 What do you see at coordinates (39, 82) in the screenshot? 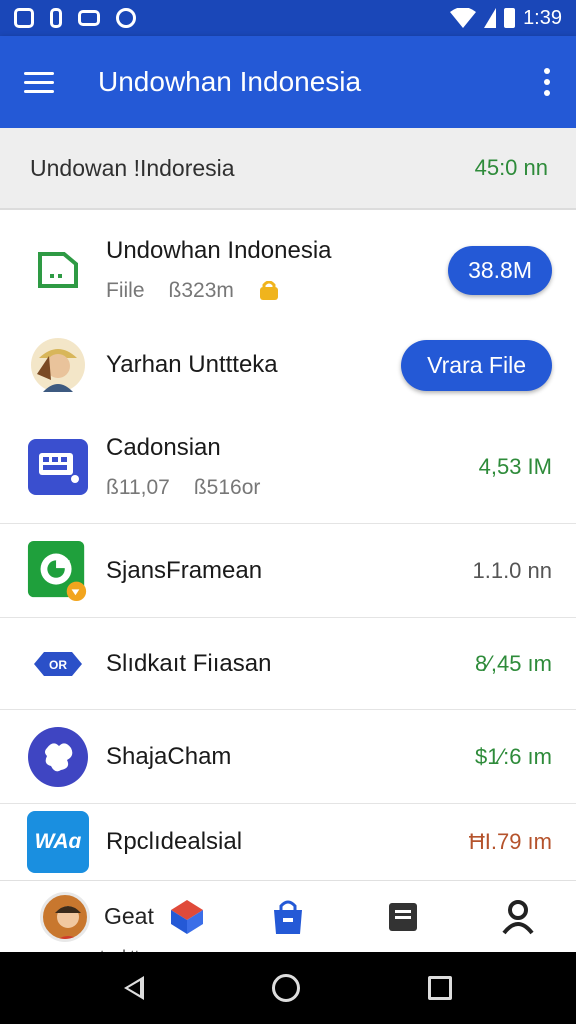
I see `hamburger-icon` at bounding box center [39, 82].